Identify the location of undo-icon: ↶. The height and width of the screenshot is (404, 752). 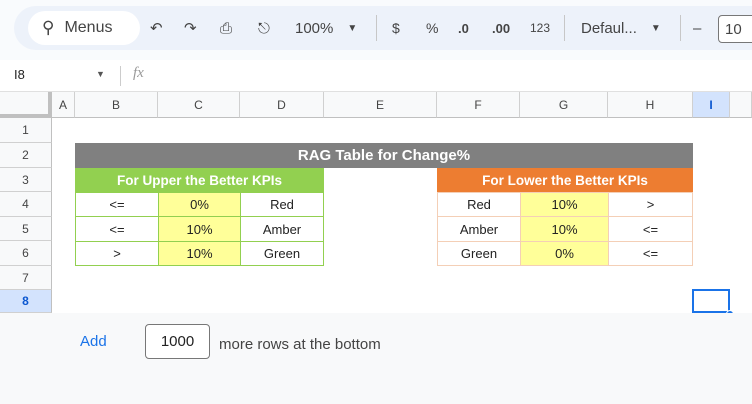
(156, 28).